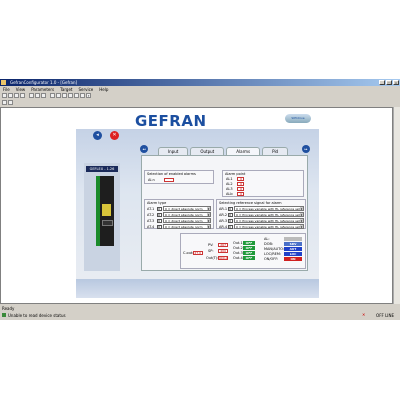  What do you see at coordinates (64, 95) in the screenshot?
I see `write-icon` at bounding box center [64, 95].